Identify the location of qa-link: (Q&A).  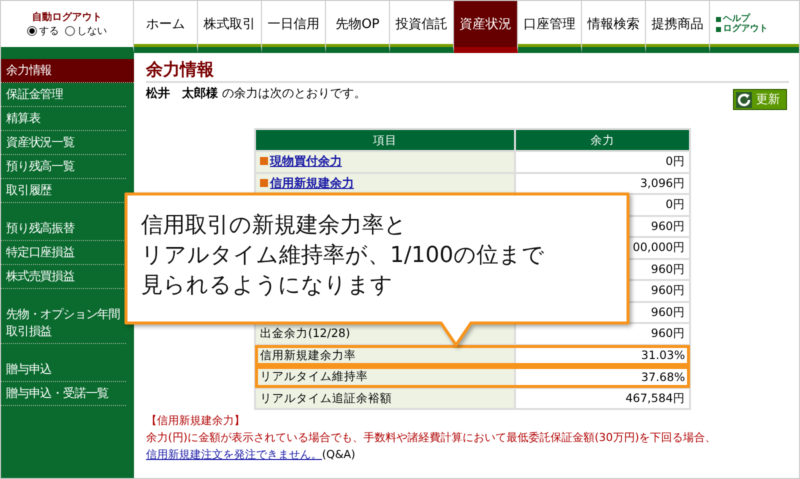
(339, 454).